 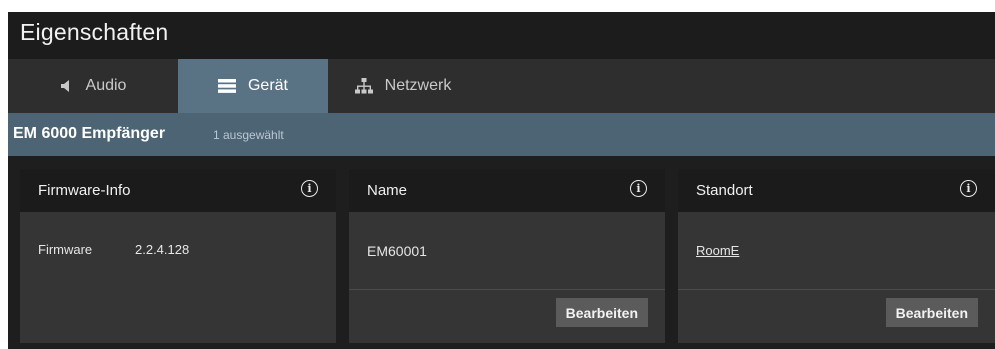 I want to click on network-icon, so click(x=363, y=86).